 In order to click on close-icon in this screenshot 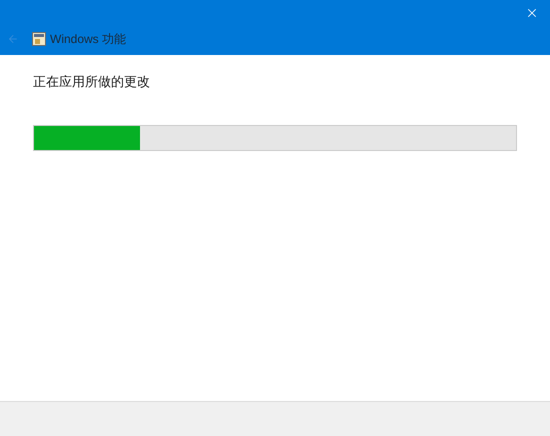, I will do `click(532, 13)`.